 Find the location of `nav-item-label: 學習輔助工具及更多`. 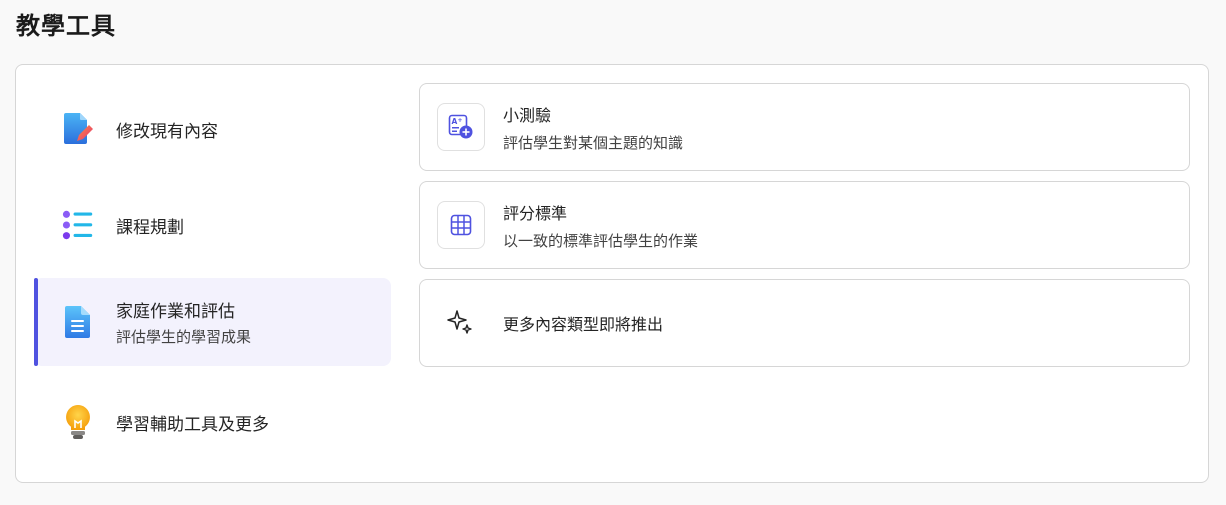

nav-item-label: 學習輔助工具及更多 is located at coordinates (192, 424).